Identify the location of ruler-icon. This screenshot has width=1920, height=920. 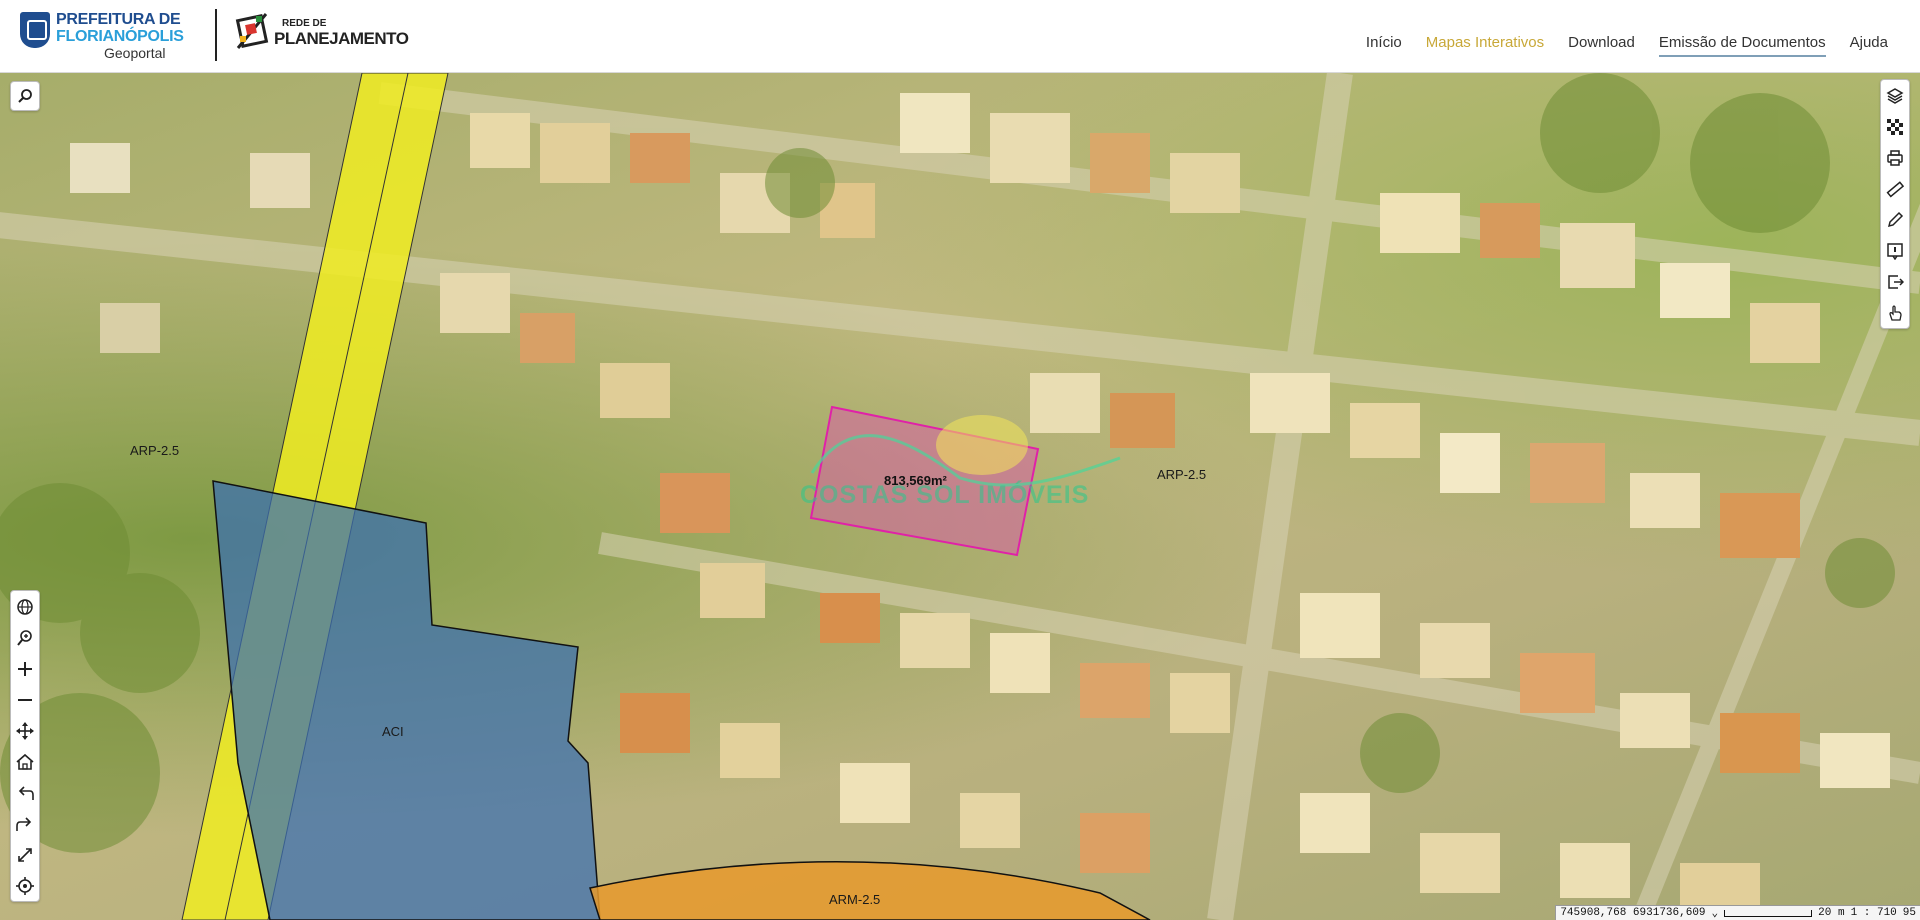
(1895, 188).